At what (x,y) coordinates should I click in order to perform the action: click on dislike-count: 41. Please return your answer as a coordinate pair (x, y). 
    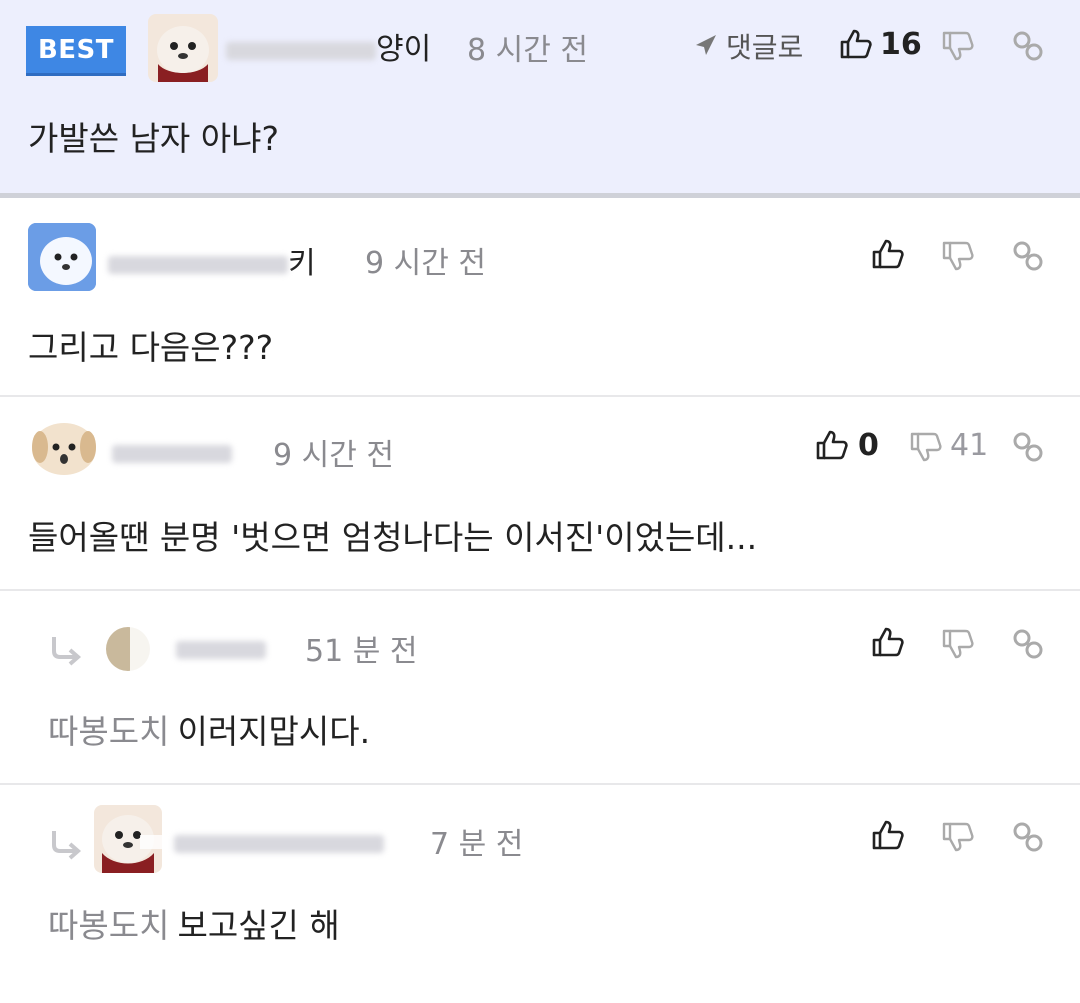
    Looking at the image, I should click on (969, 445).